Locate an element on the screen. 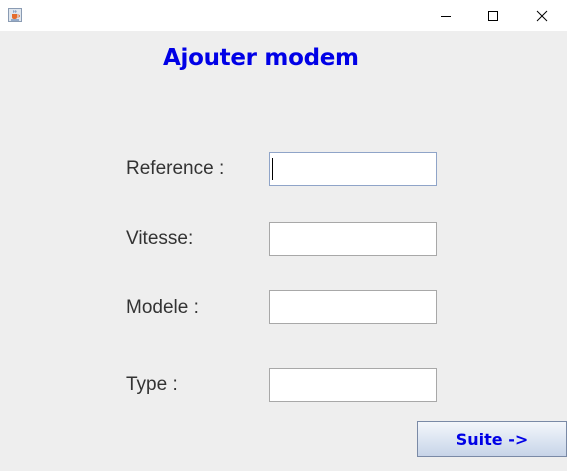 The height and width of the screenshot is (471, 567). close-button is located at coordinates (542, 15).